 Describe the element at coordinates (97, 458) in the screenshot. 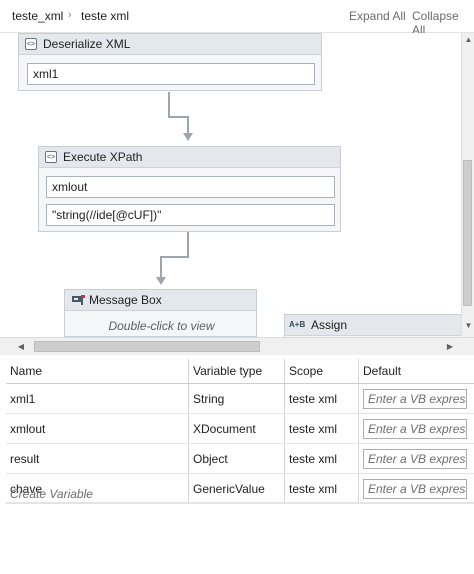

I see `variable-name: result` at that location.